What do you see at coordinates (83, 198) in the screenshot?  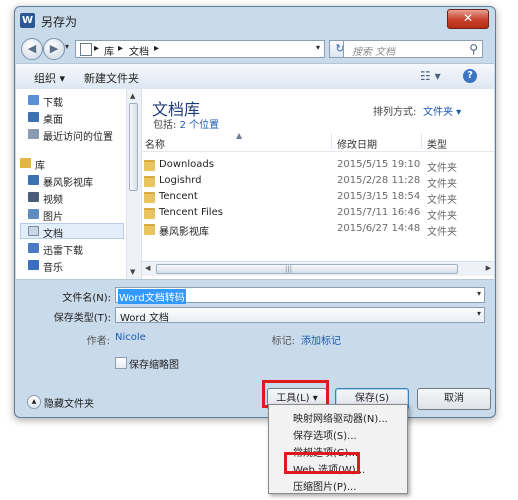 I see `sidebar-item-videos: 视频` at bounding box center [83, 198].